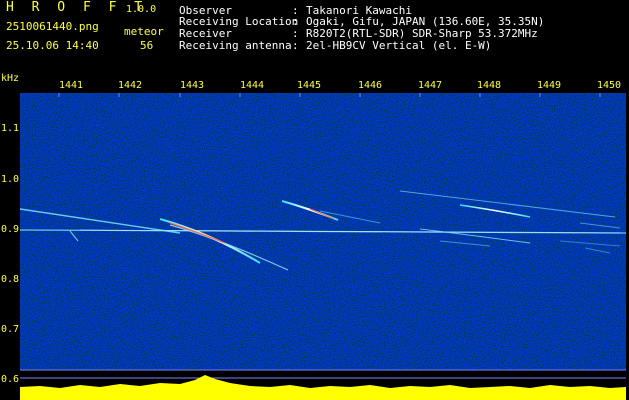  What do you see at coordinates (10, 128) in the screenshot?
I see `y-tick: 1.1` at bounding box center [10, 128].